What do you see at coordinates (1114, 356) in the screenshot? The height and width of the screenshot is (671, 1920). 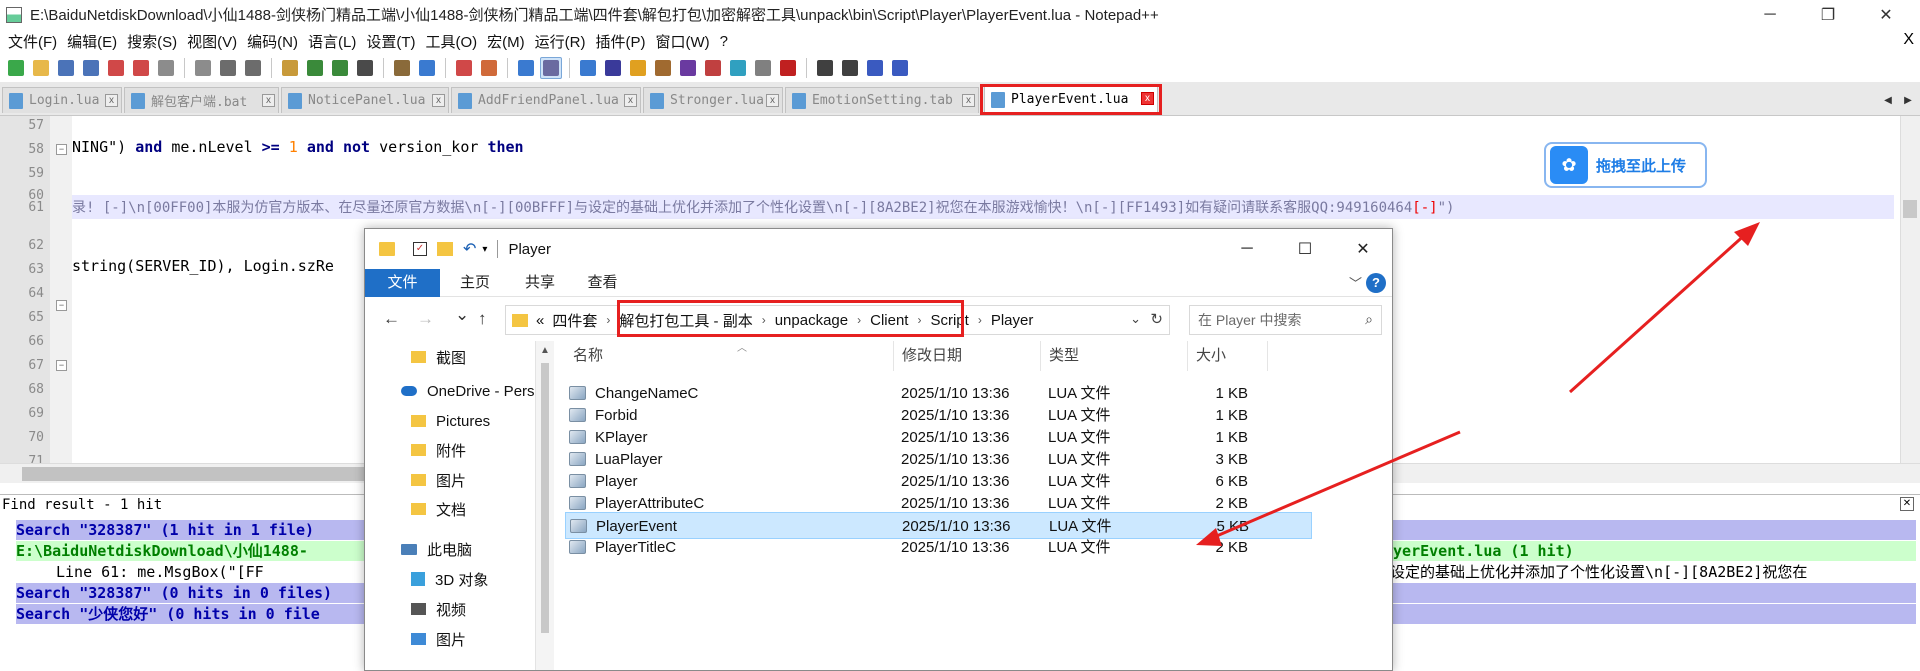 I see `column-type: 类型` at bounding box center [1114, 356].